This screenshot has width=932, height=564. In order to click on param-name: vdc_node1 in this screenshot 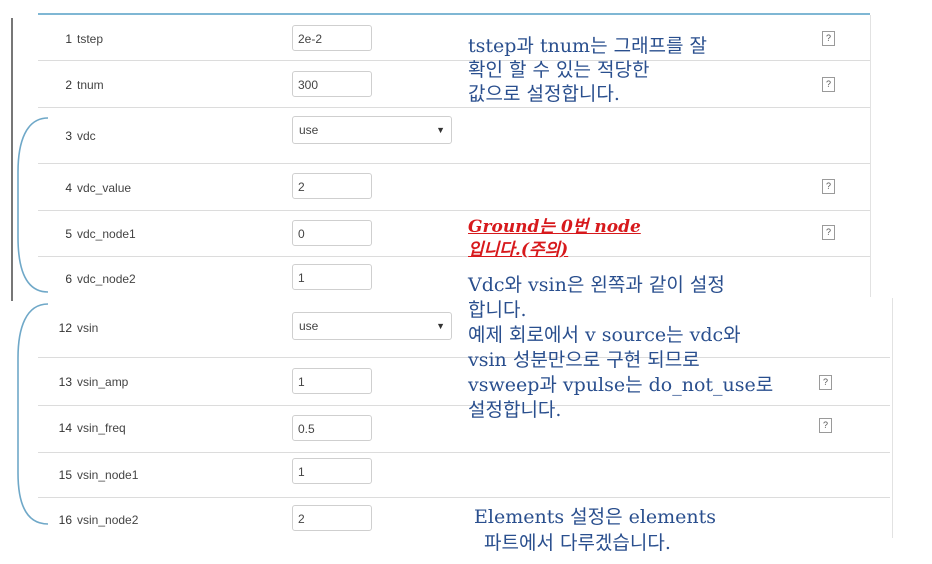, I will do `click(106, 234)`.